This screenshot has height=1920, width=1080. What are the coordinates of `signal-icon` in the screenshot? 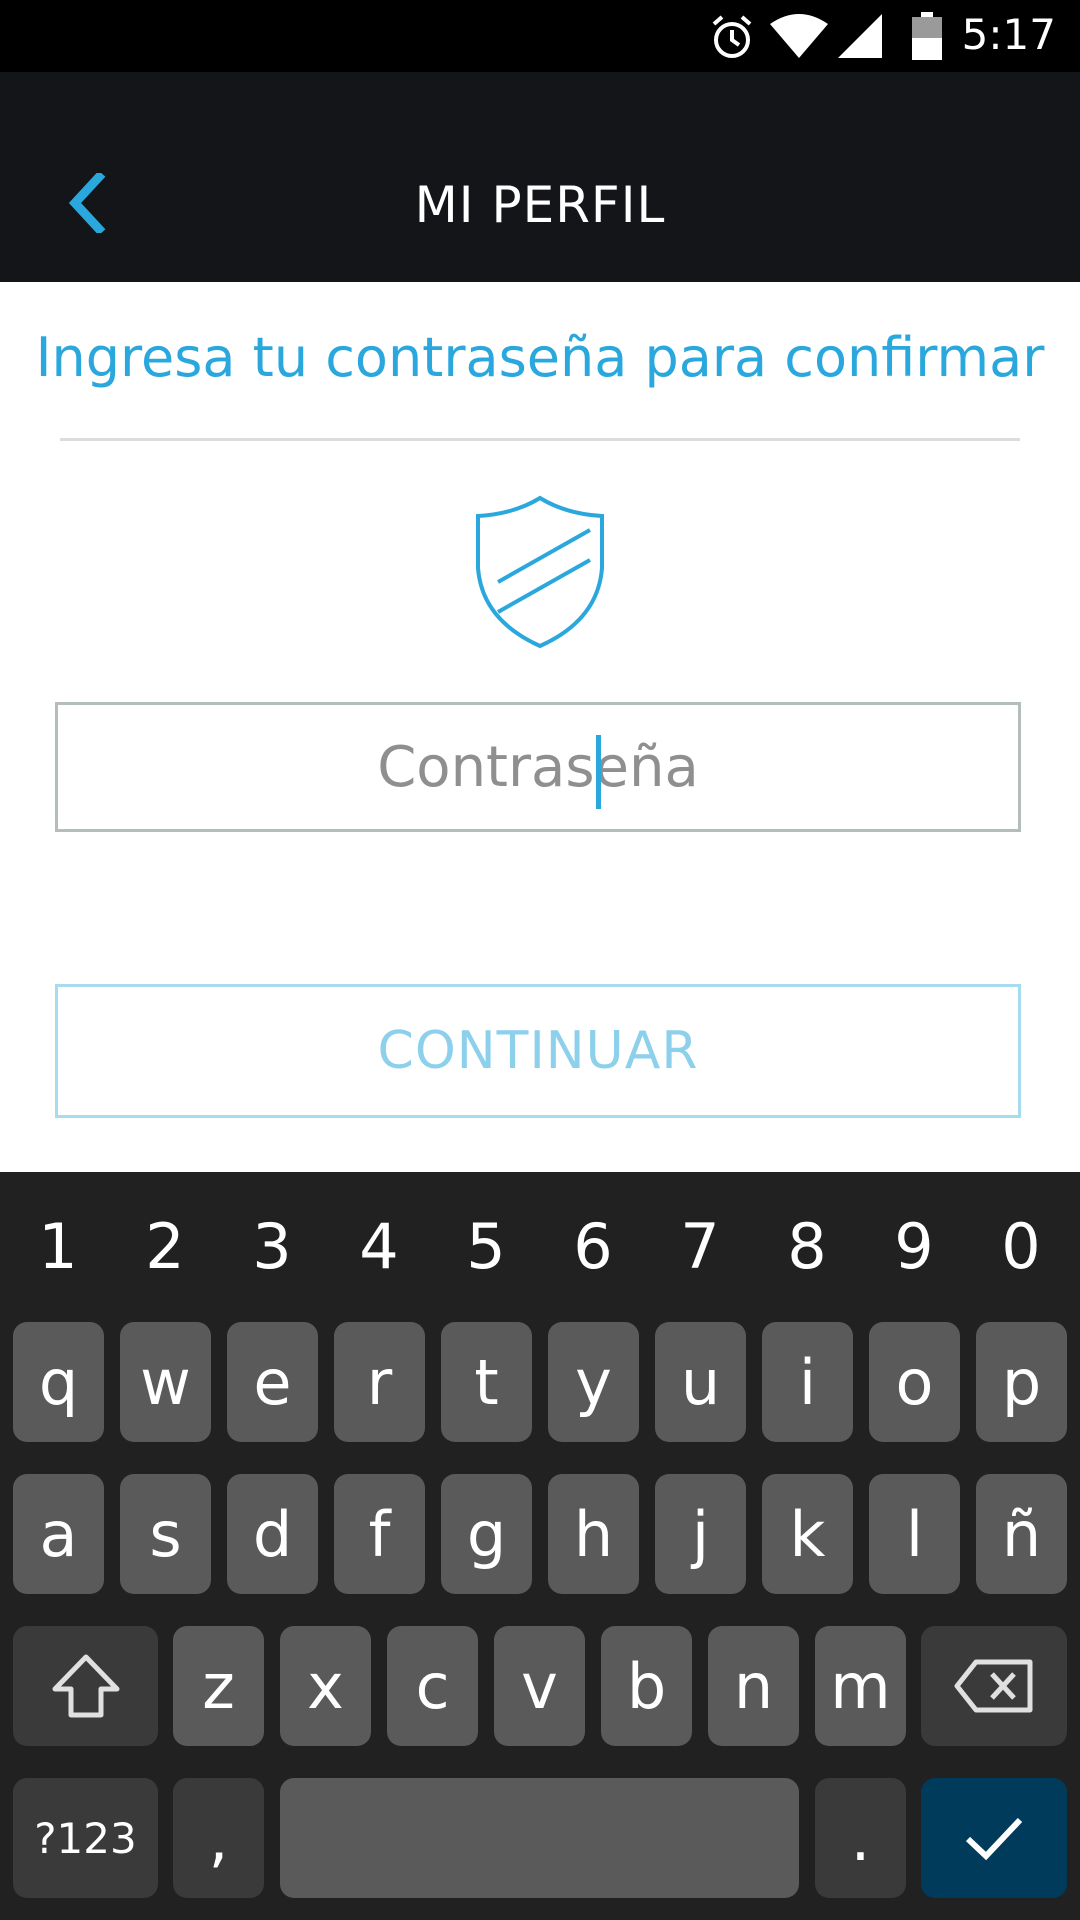 It's located at (860, 36).